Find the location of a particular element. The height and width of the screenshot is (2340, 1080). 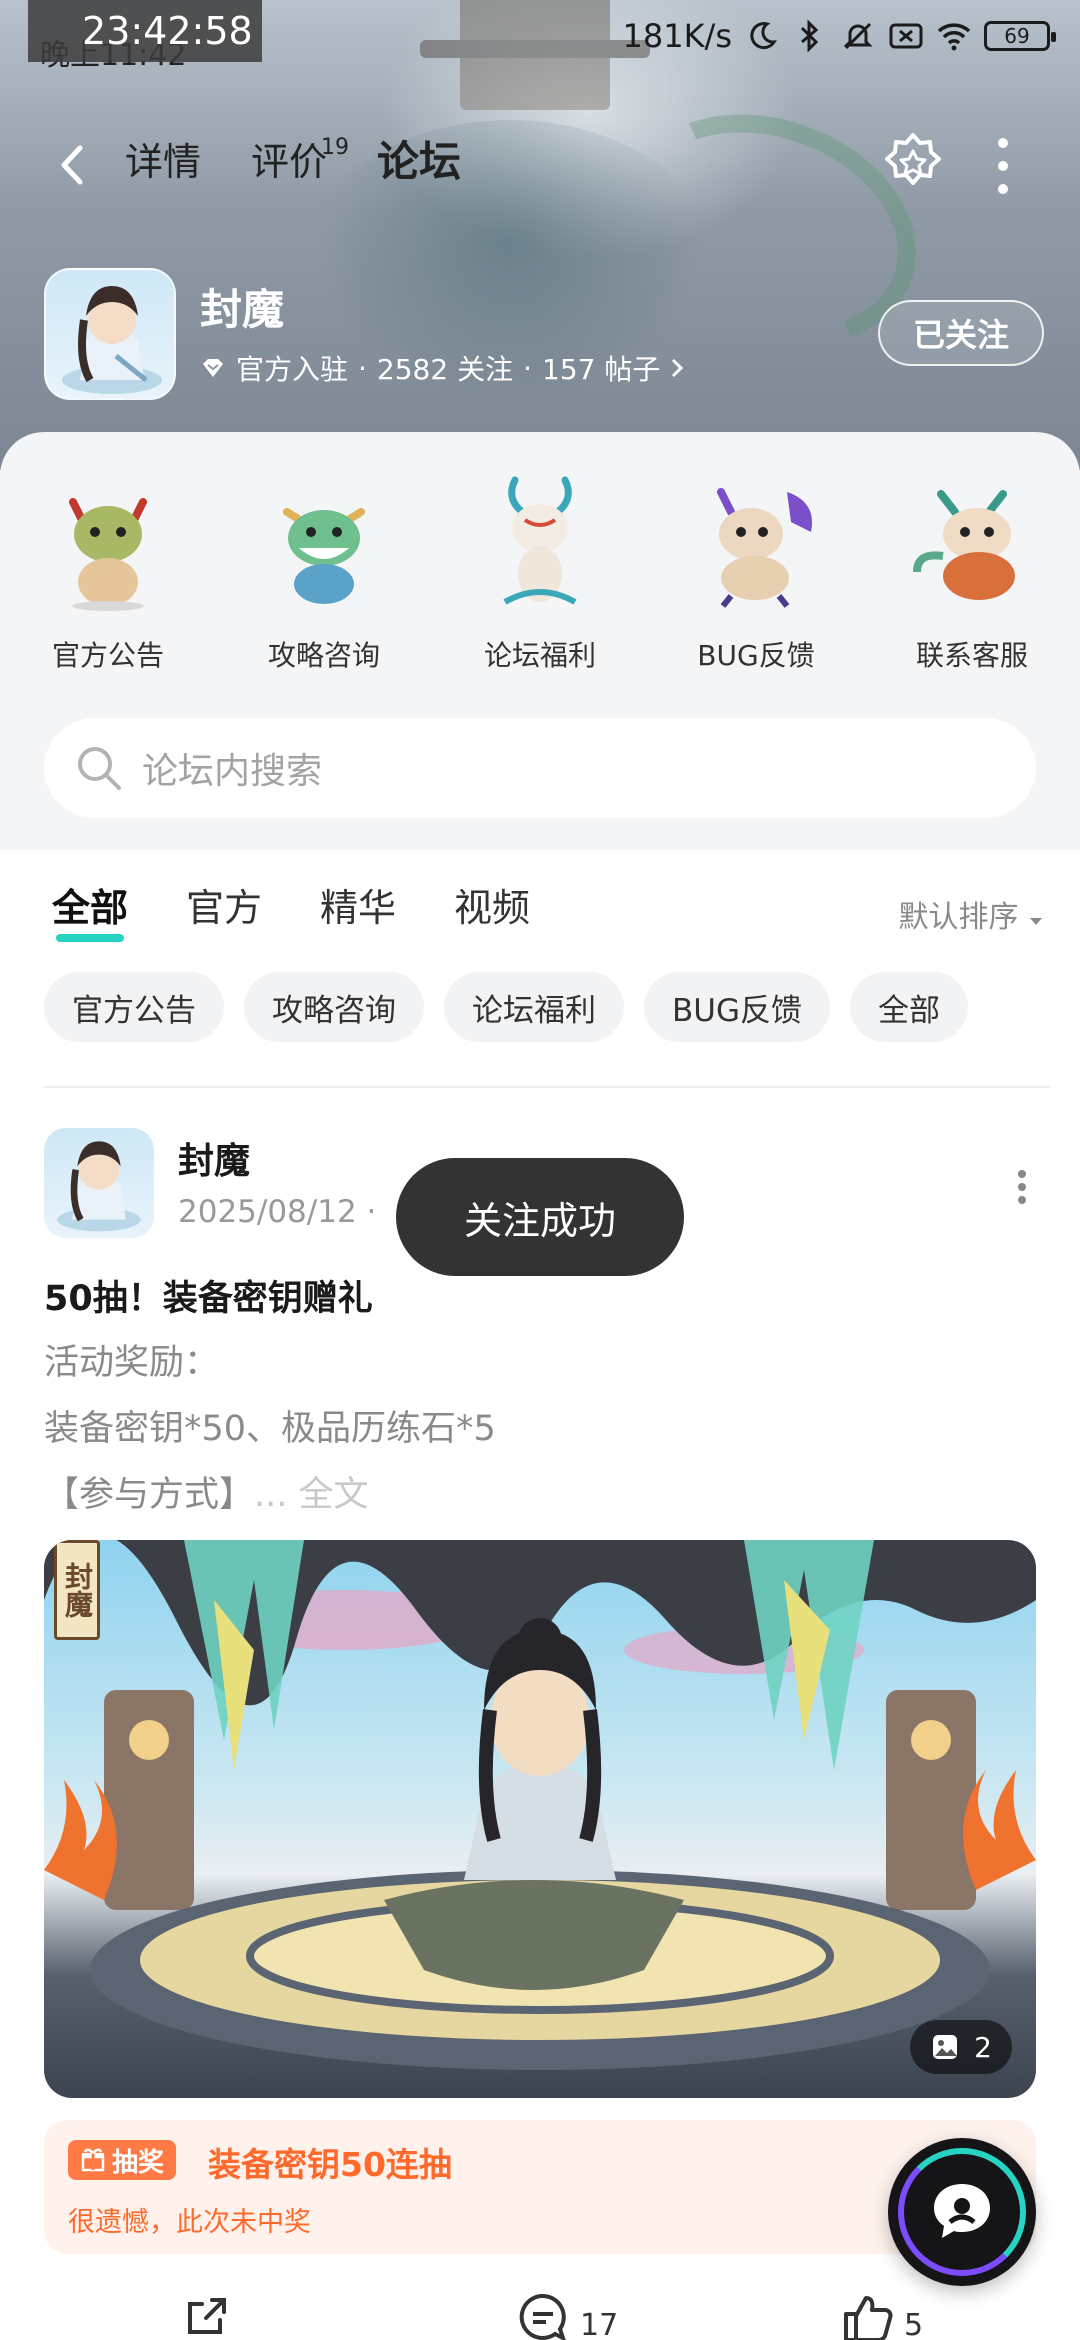

chat-bubble-icon is located at coordinates (962, 2211).